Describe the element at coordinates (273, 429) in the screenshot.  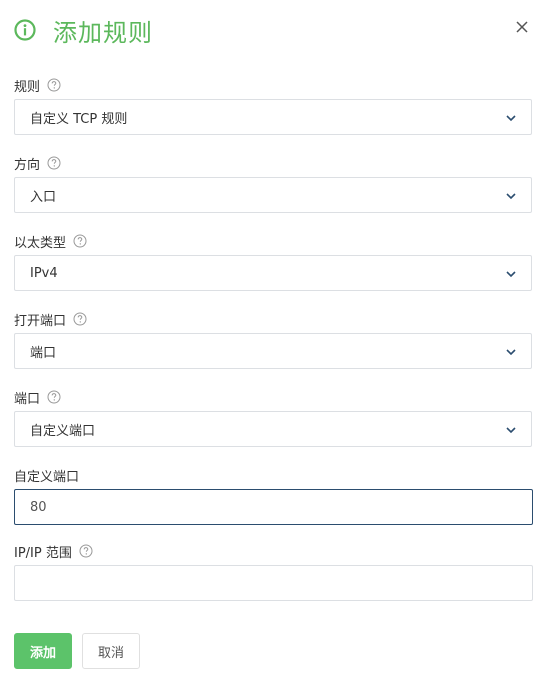
I see `port-select: 自定义端口` at that location.